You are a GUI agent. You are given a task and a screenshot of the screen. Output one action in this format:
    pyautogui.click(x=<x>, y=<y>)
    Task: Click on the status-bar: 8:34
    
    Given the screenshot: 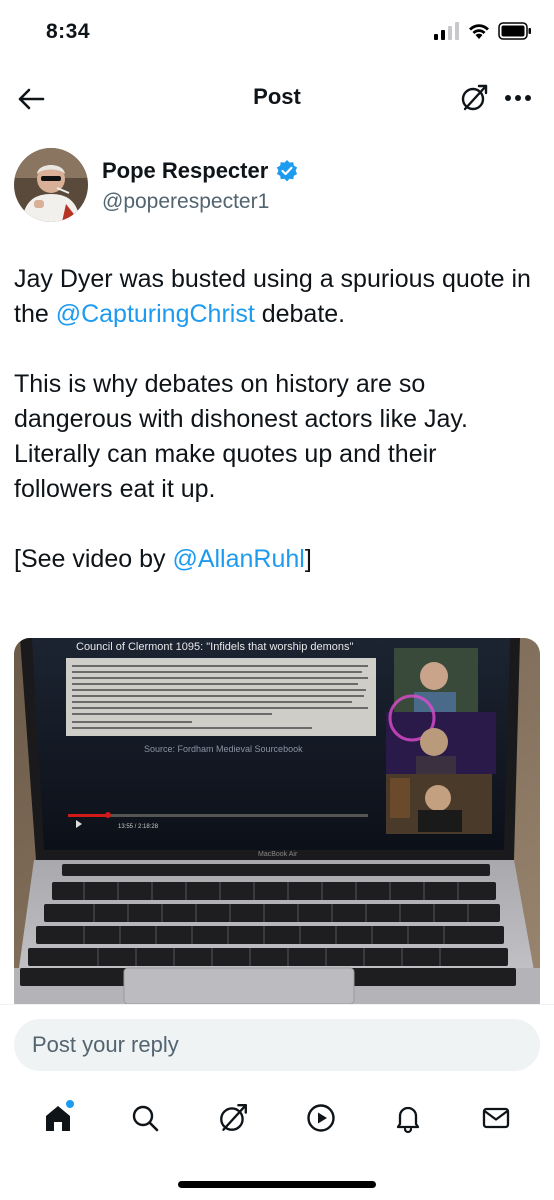 What is the action you would take?
    pyautogui.click(x=277, y=33)
    